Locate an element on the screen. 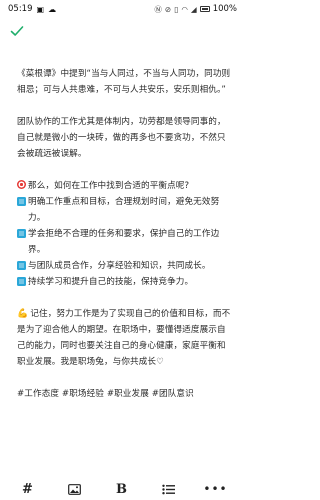 This screenshot has height=500, width=320. battery-level: 100% is located at coordinates (224, 9).